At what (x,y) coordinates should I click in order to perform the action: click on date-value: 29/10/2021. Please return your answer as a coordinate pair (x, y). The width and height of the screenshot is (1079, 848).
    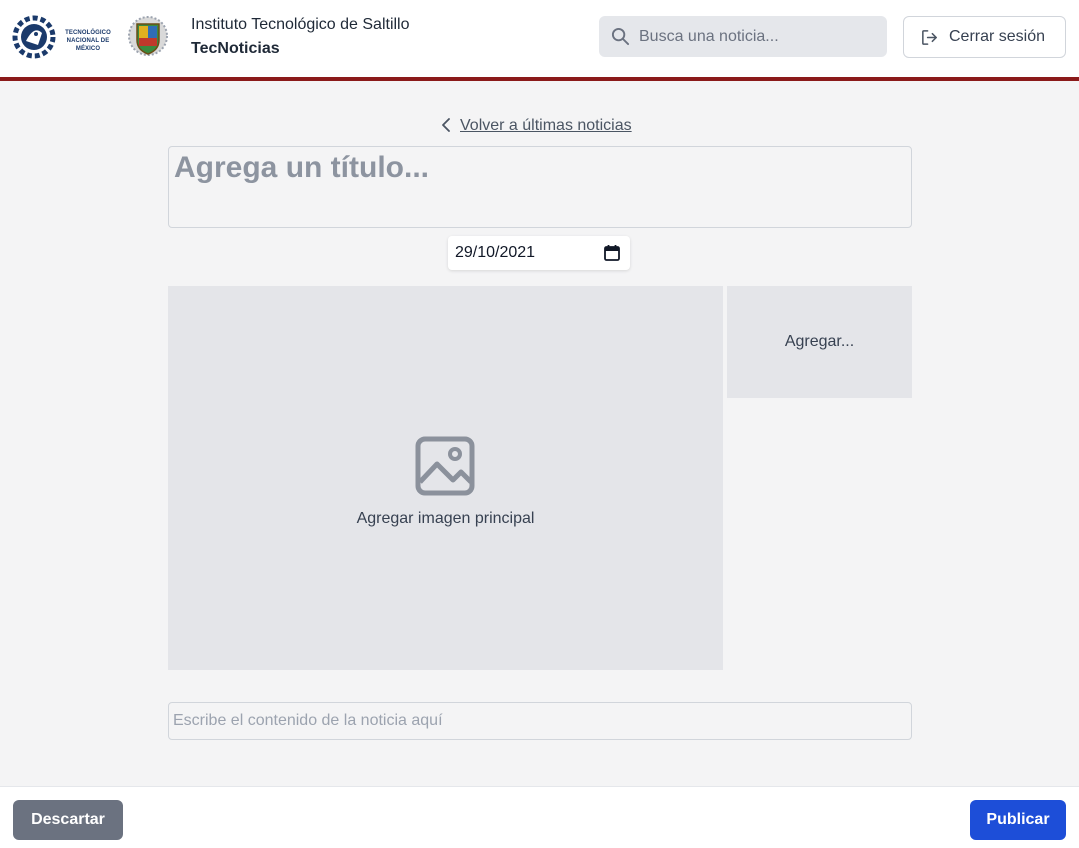
    Looking at the image, I should click on (495, 252).